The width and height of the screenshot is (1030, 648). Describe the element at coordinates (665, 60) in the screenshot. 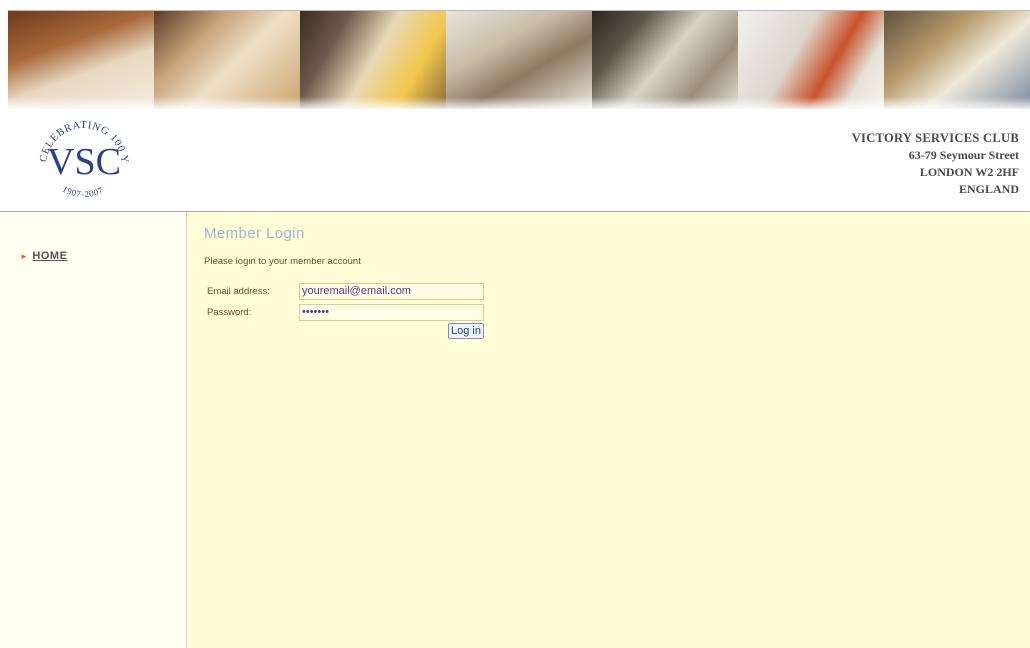

I see `building-exterior-photo` at that location.